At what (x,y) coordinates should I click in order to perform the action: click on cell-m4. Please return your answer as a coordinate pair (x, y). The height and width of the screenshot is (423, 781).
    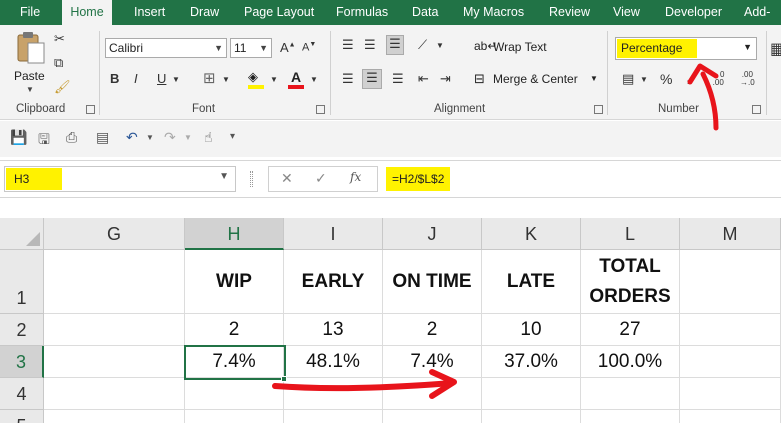
    Looking at the image, I should click on (730, 394).